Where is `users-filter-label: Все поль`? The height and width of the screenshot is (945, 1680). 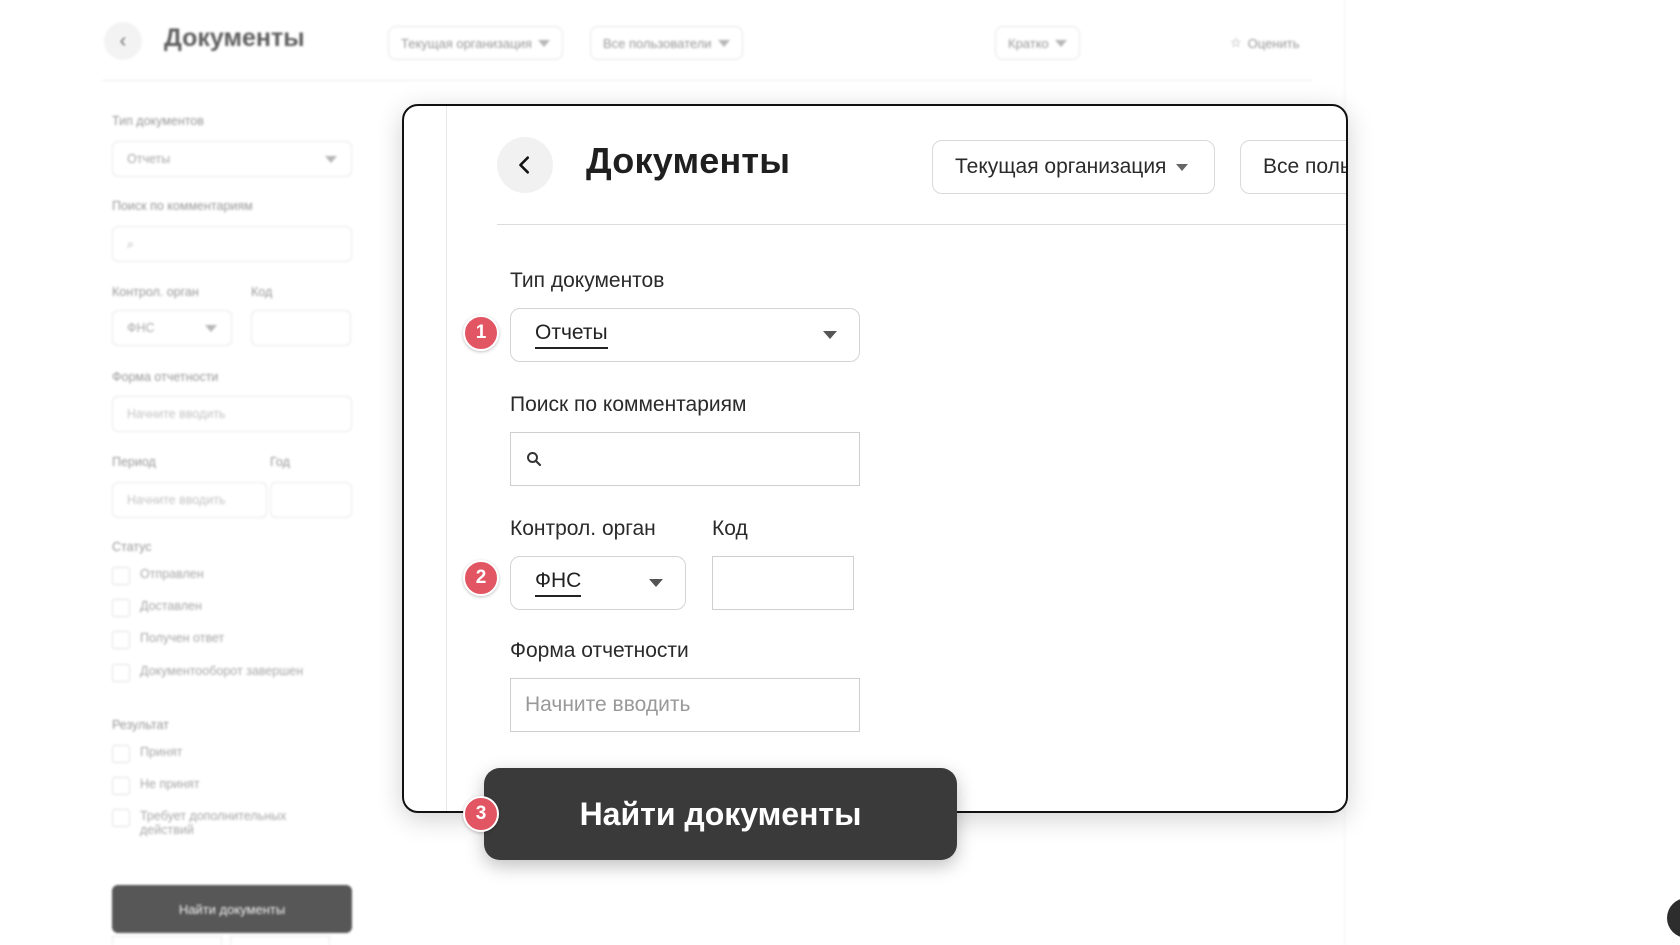
users-filter-label: Все поль is located at coordinates (1305, 166).